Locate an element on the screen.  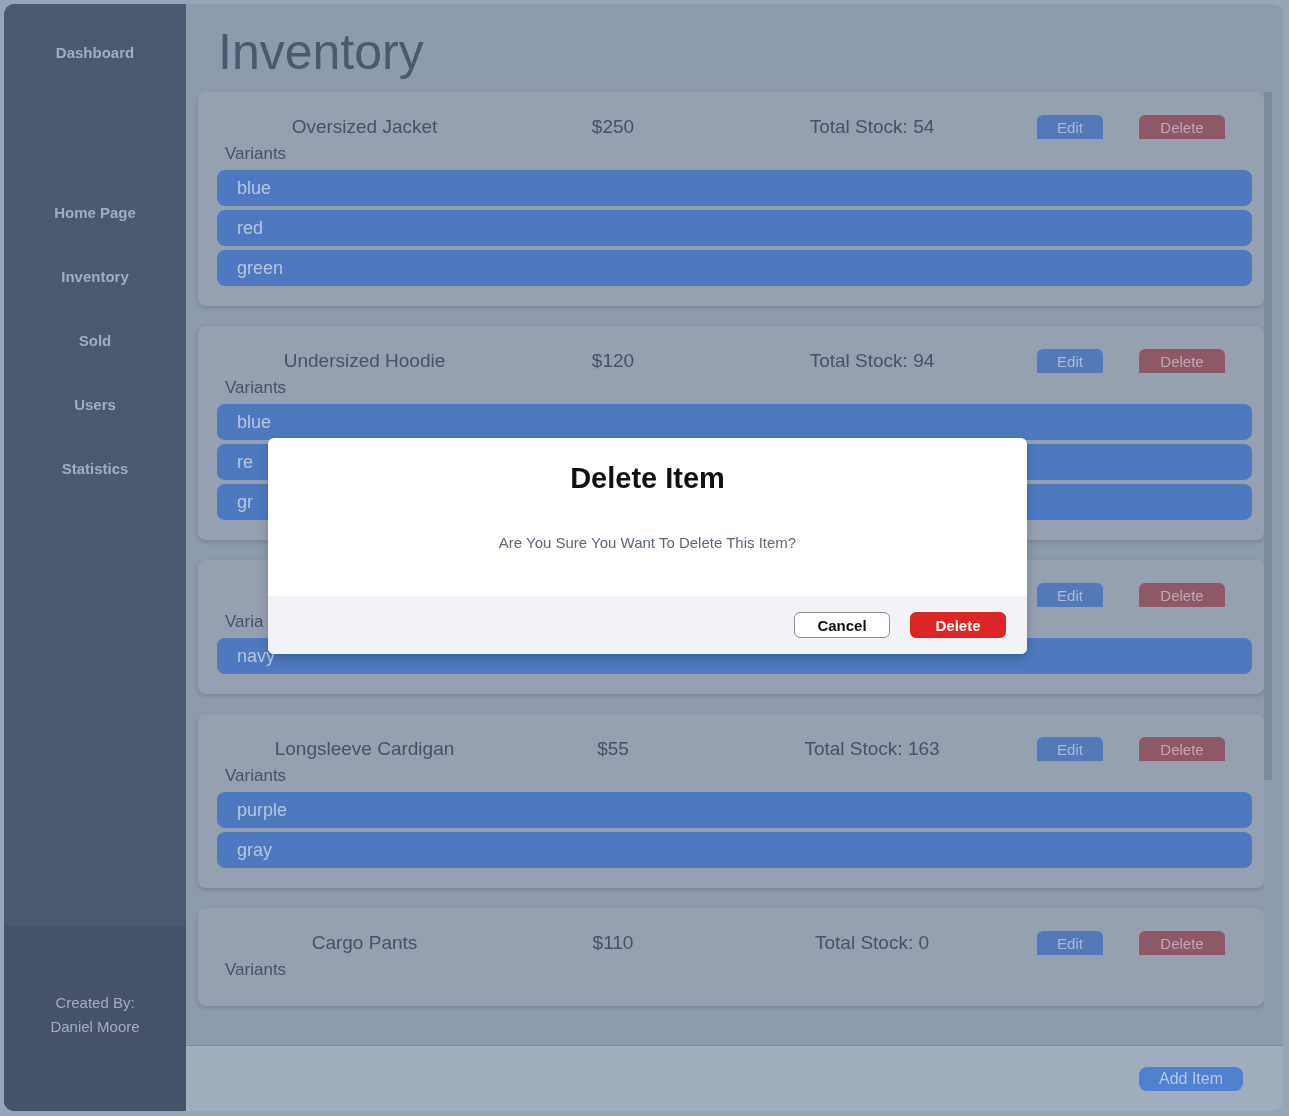
product-name: Cargo Pants is located at coordinates (364, 943).